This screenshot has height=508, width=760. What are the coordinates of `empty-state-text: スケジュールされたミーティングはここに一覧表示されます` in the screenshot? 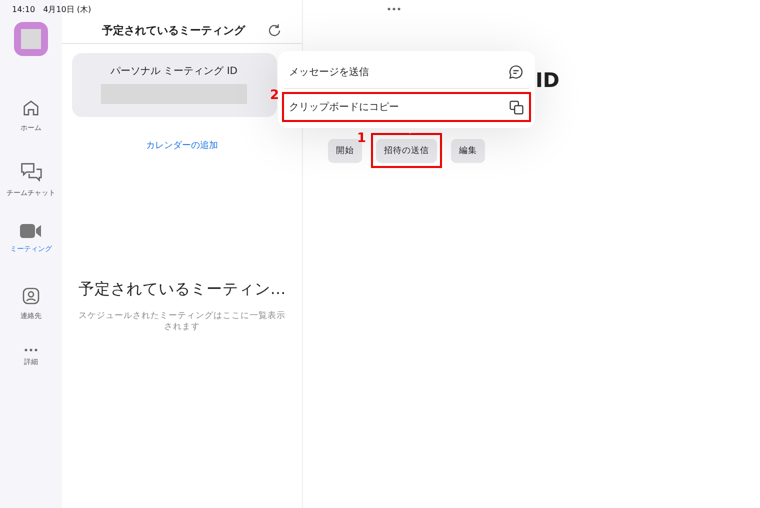 It's located at (182, 321).